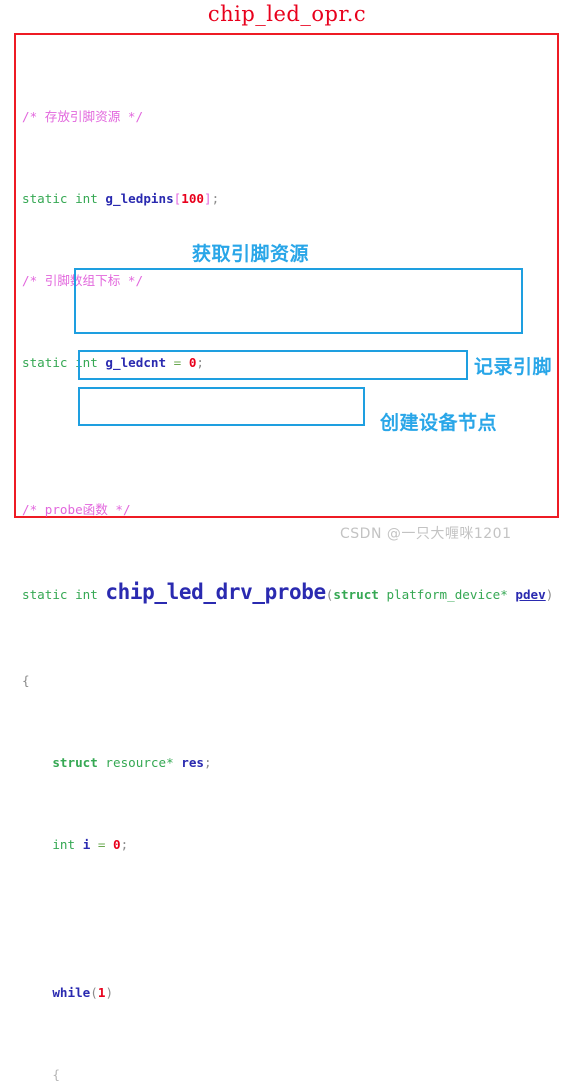  What do you see at coordinates (192, 198) in the screenshot?
I see `code-number: 100` at bounding box center [192, 198].